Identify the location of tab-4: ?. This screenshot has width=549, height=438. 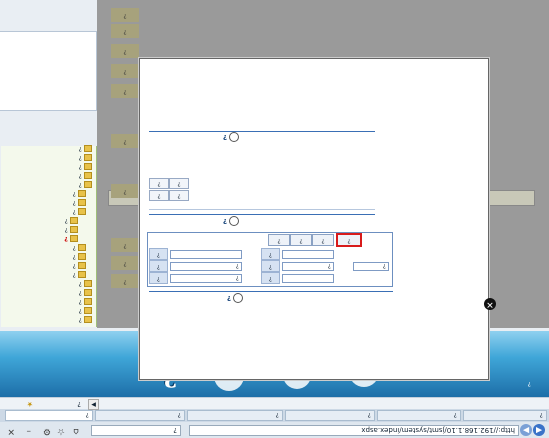
(235, 415).